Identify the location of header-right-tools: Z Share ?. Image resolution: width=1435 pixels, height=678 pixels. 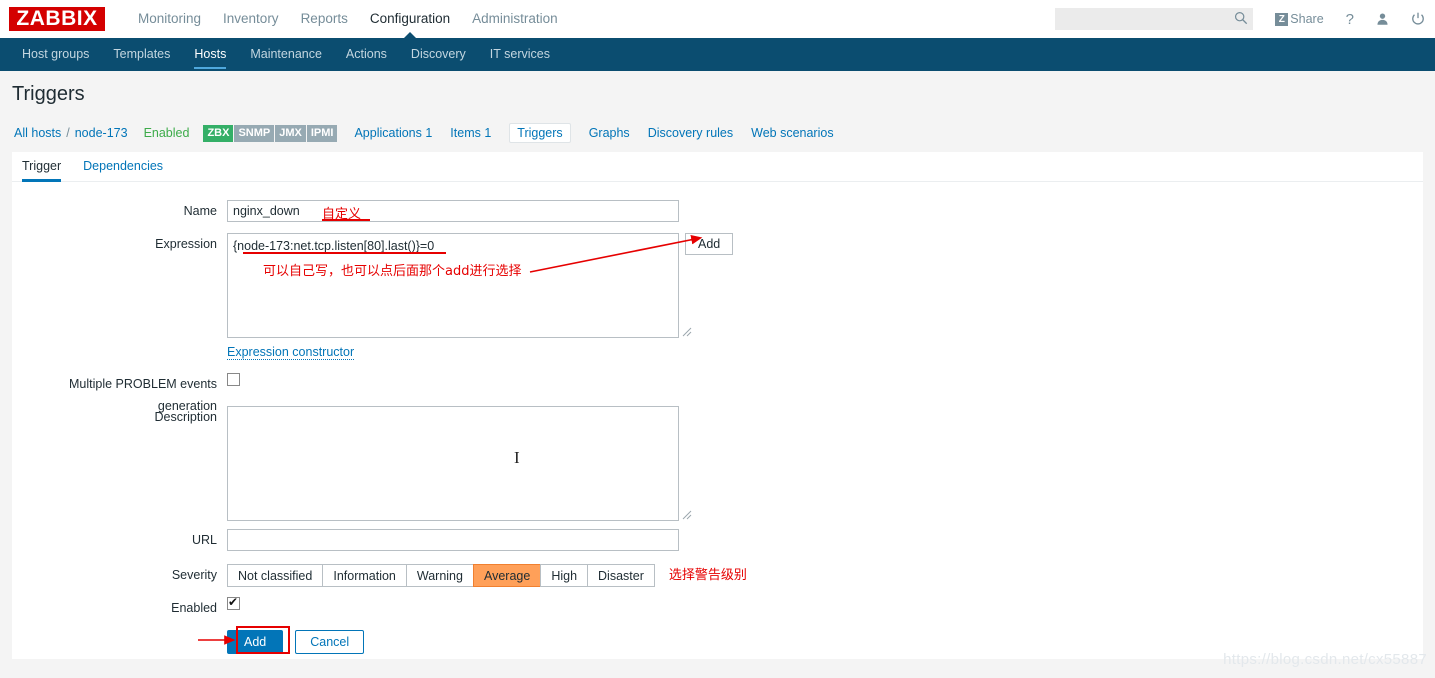
(1240, 19).